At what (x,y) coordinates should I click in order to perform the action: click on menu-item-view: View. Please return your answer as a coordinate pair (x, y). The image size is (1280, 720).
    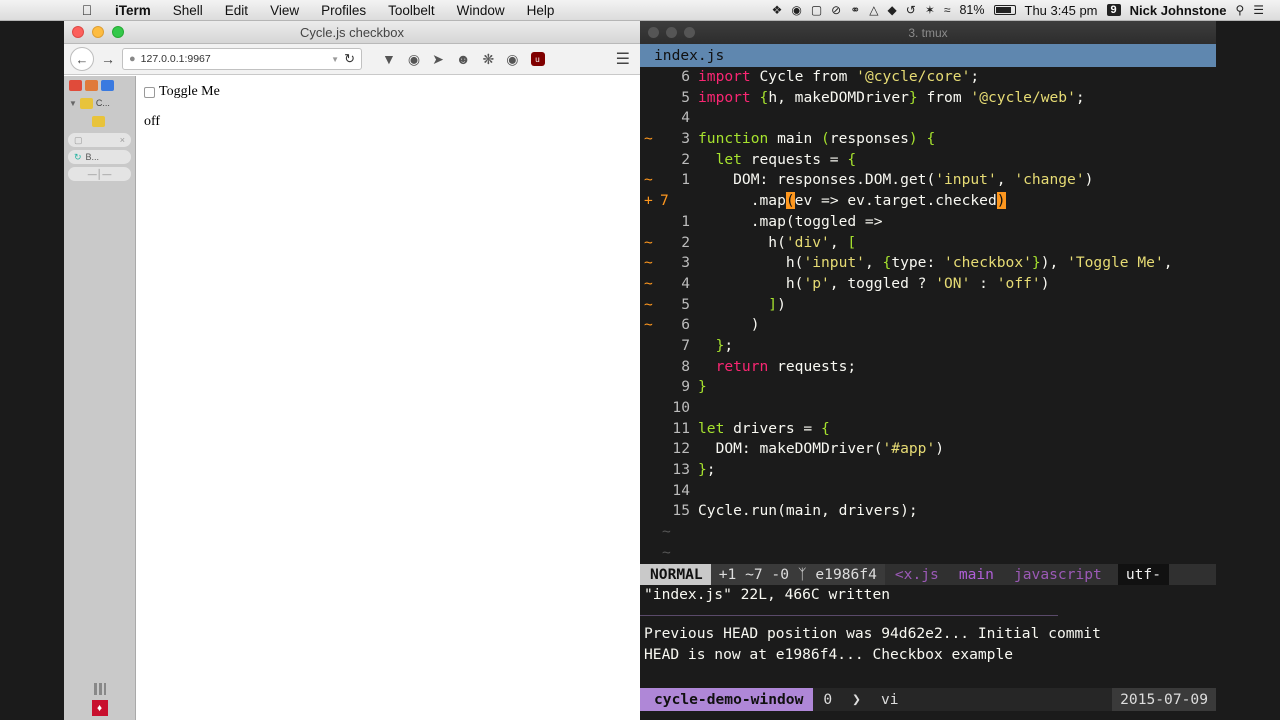
    Looking at the image, I should click on (284, 10).